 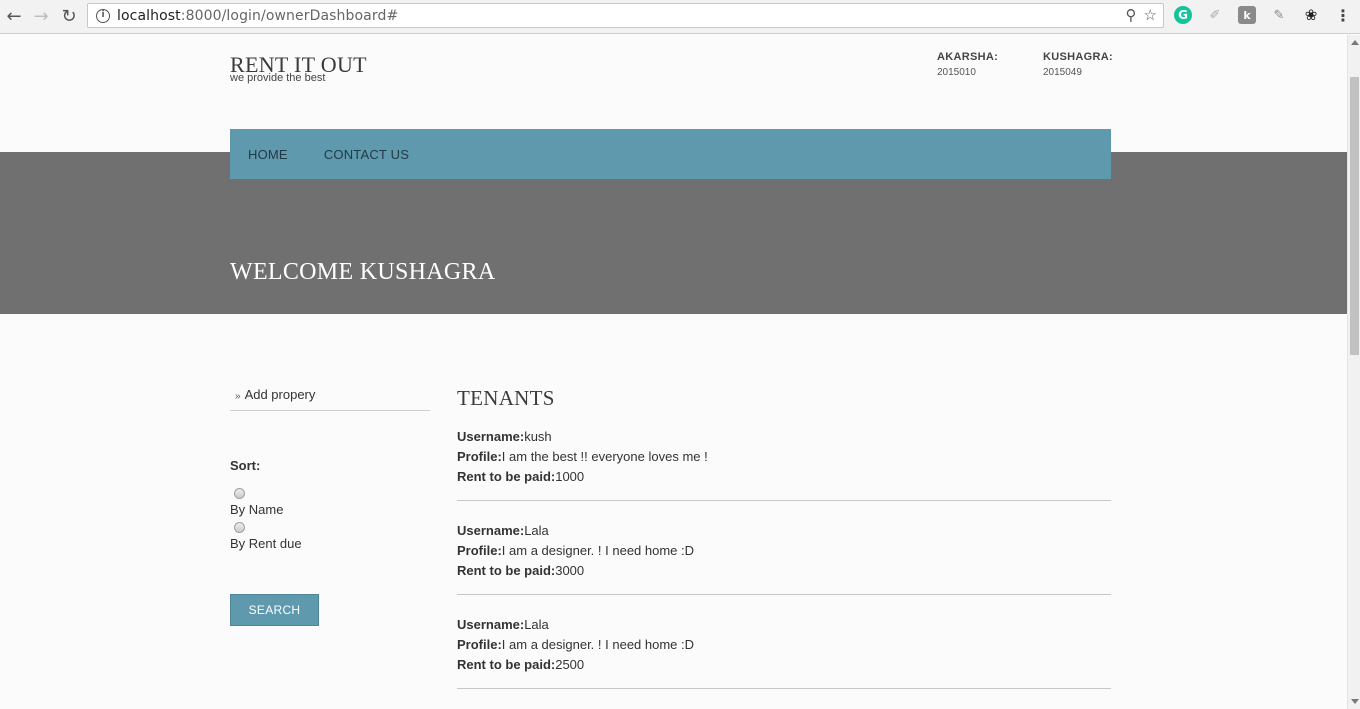 I want to click on sort-by-name-radio, so click(x=239, y=493).